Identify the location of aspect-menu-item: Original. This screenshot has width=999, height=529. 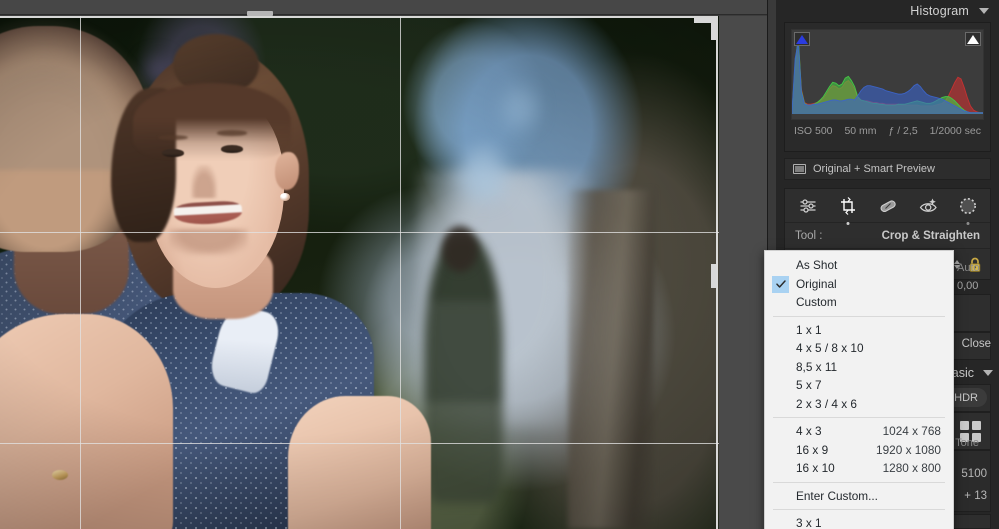
(859, 284).